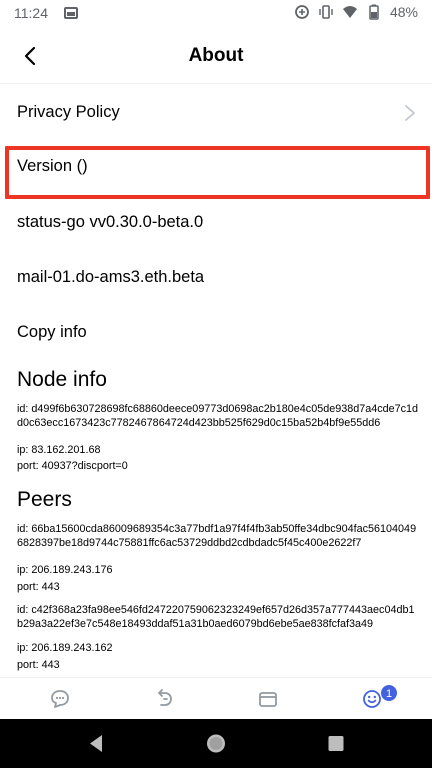  I want to click on status-time: 11:24, so click(31, 13).